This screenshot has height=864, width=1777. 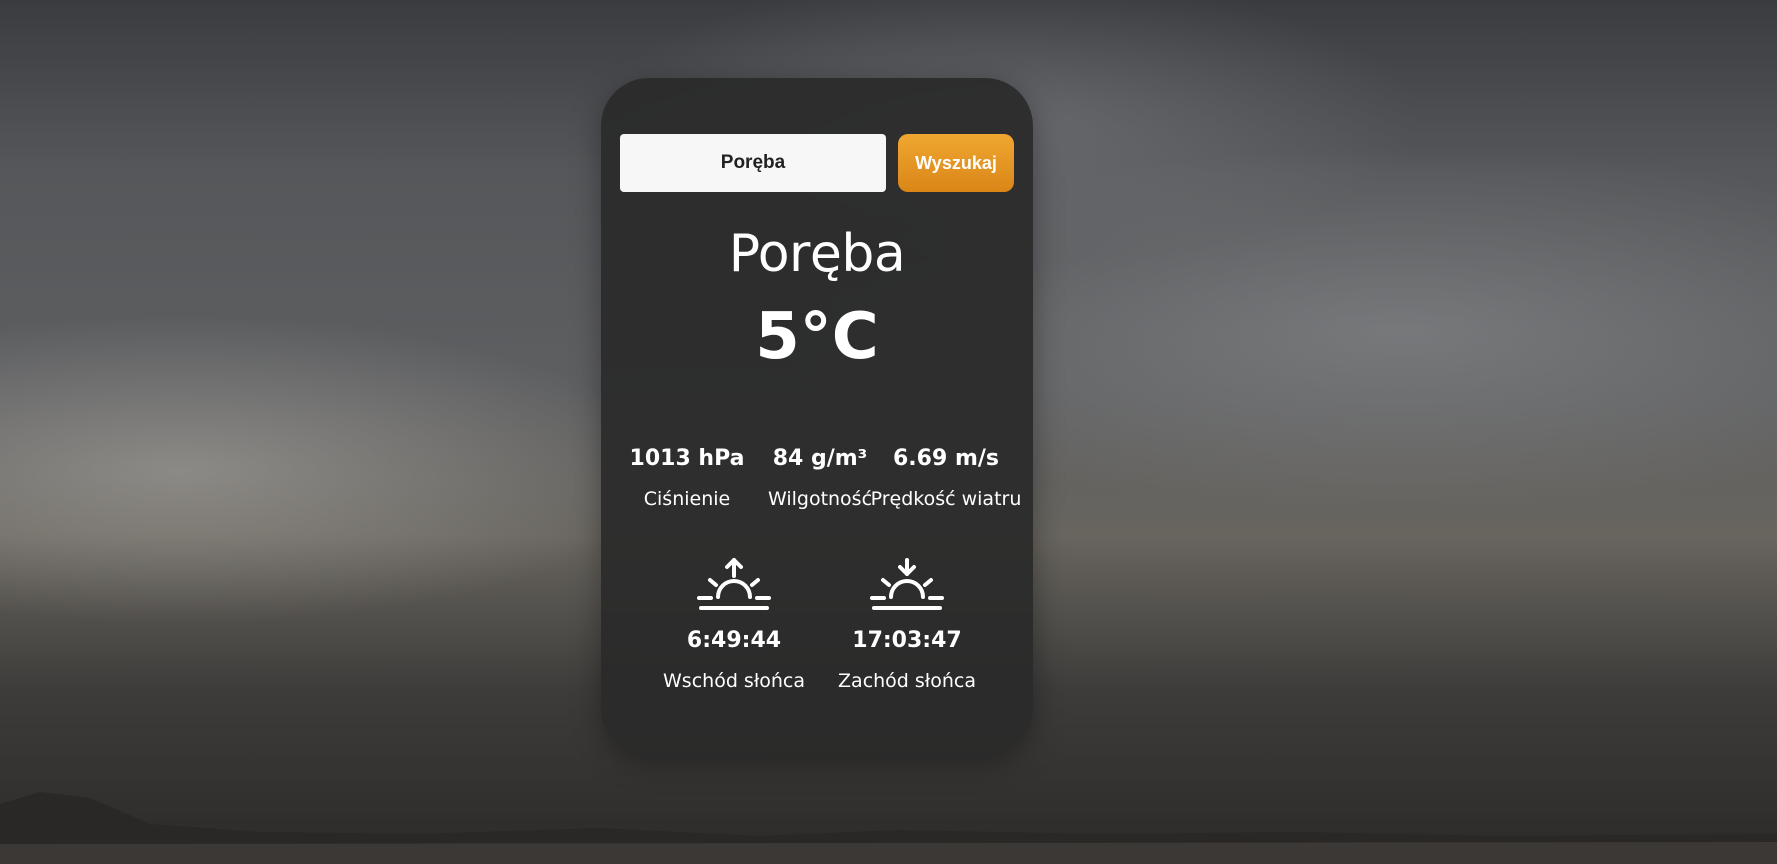 What do you see at coordinates (687, 499) in the screenshot?
I see `pressure-label: Ciśnienie` at bounding box center [687, 499].